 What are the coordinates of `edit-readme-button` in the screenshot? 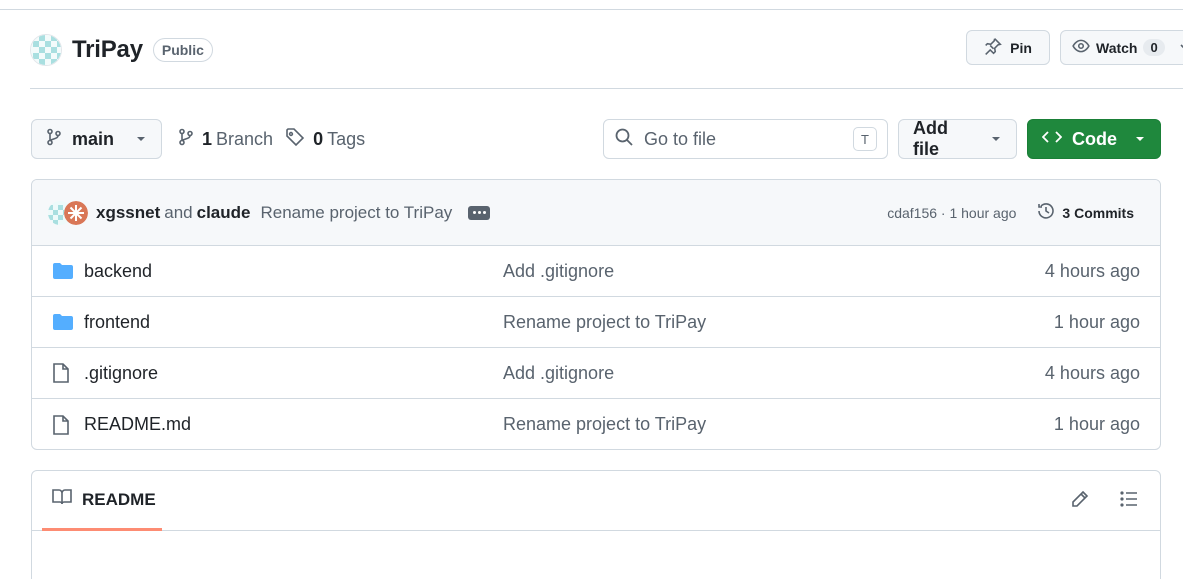 It's located at (1080, 501).